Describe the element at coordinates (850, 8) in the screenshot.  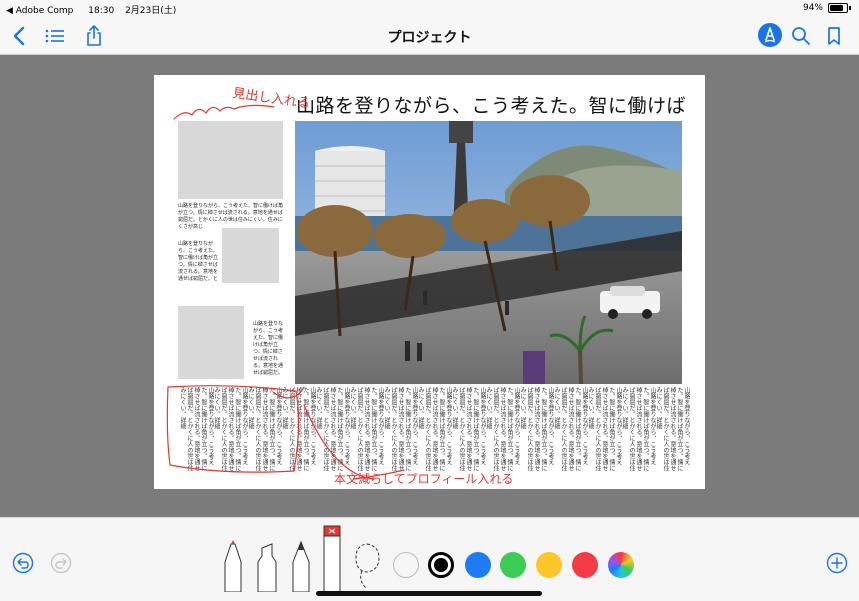
I see `battery-nub` at that location.